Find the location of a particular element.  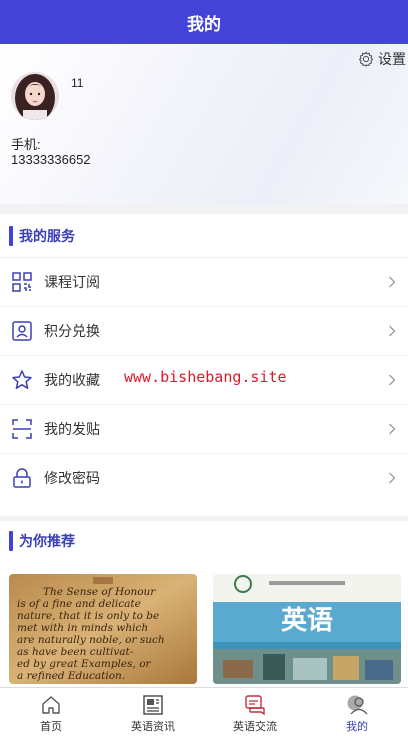

news-icon is located at coordinates (153, 705).